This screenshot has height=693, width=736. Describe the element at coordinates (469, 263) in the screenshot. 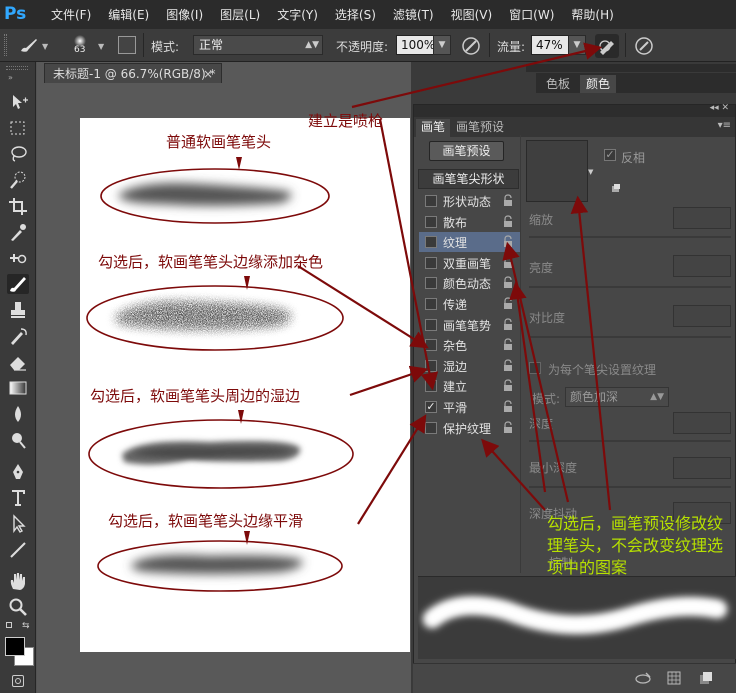

I see `brush-option-row: 双重画笔` at that location.